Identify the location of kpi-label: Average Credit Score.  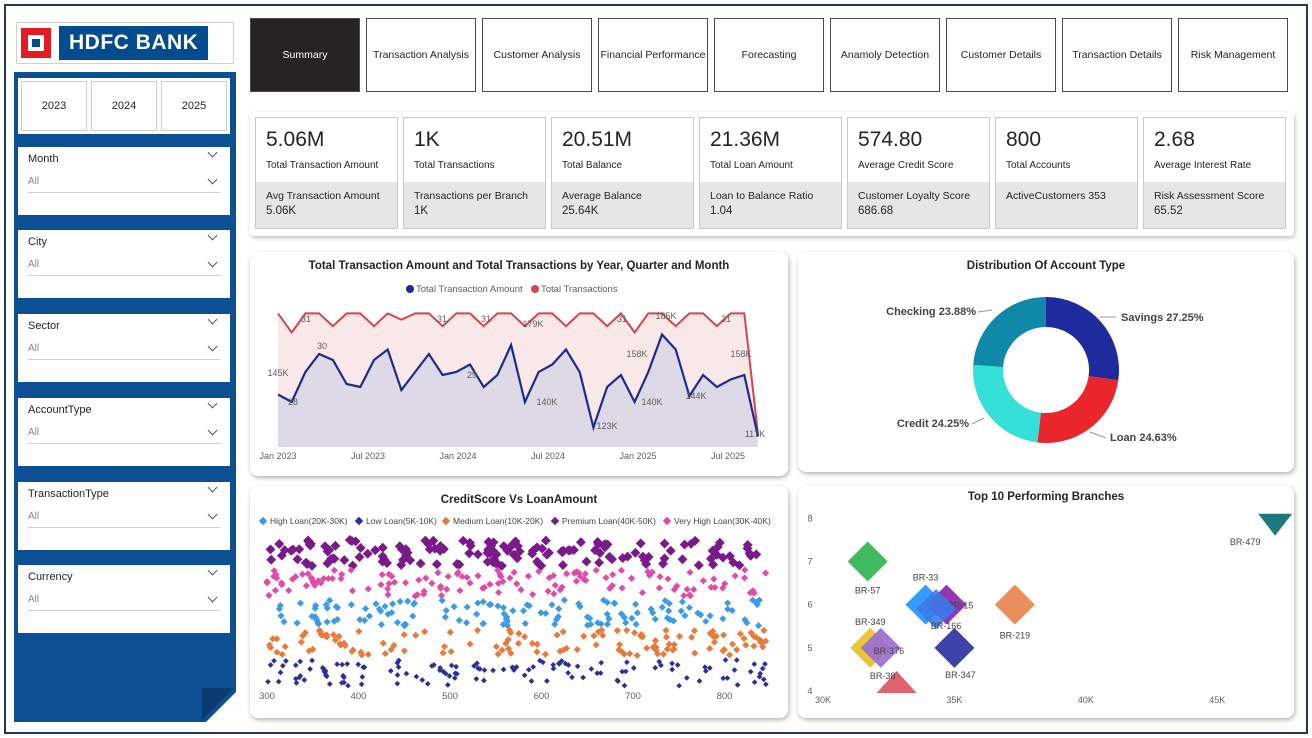
(906, 165).